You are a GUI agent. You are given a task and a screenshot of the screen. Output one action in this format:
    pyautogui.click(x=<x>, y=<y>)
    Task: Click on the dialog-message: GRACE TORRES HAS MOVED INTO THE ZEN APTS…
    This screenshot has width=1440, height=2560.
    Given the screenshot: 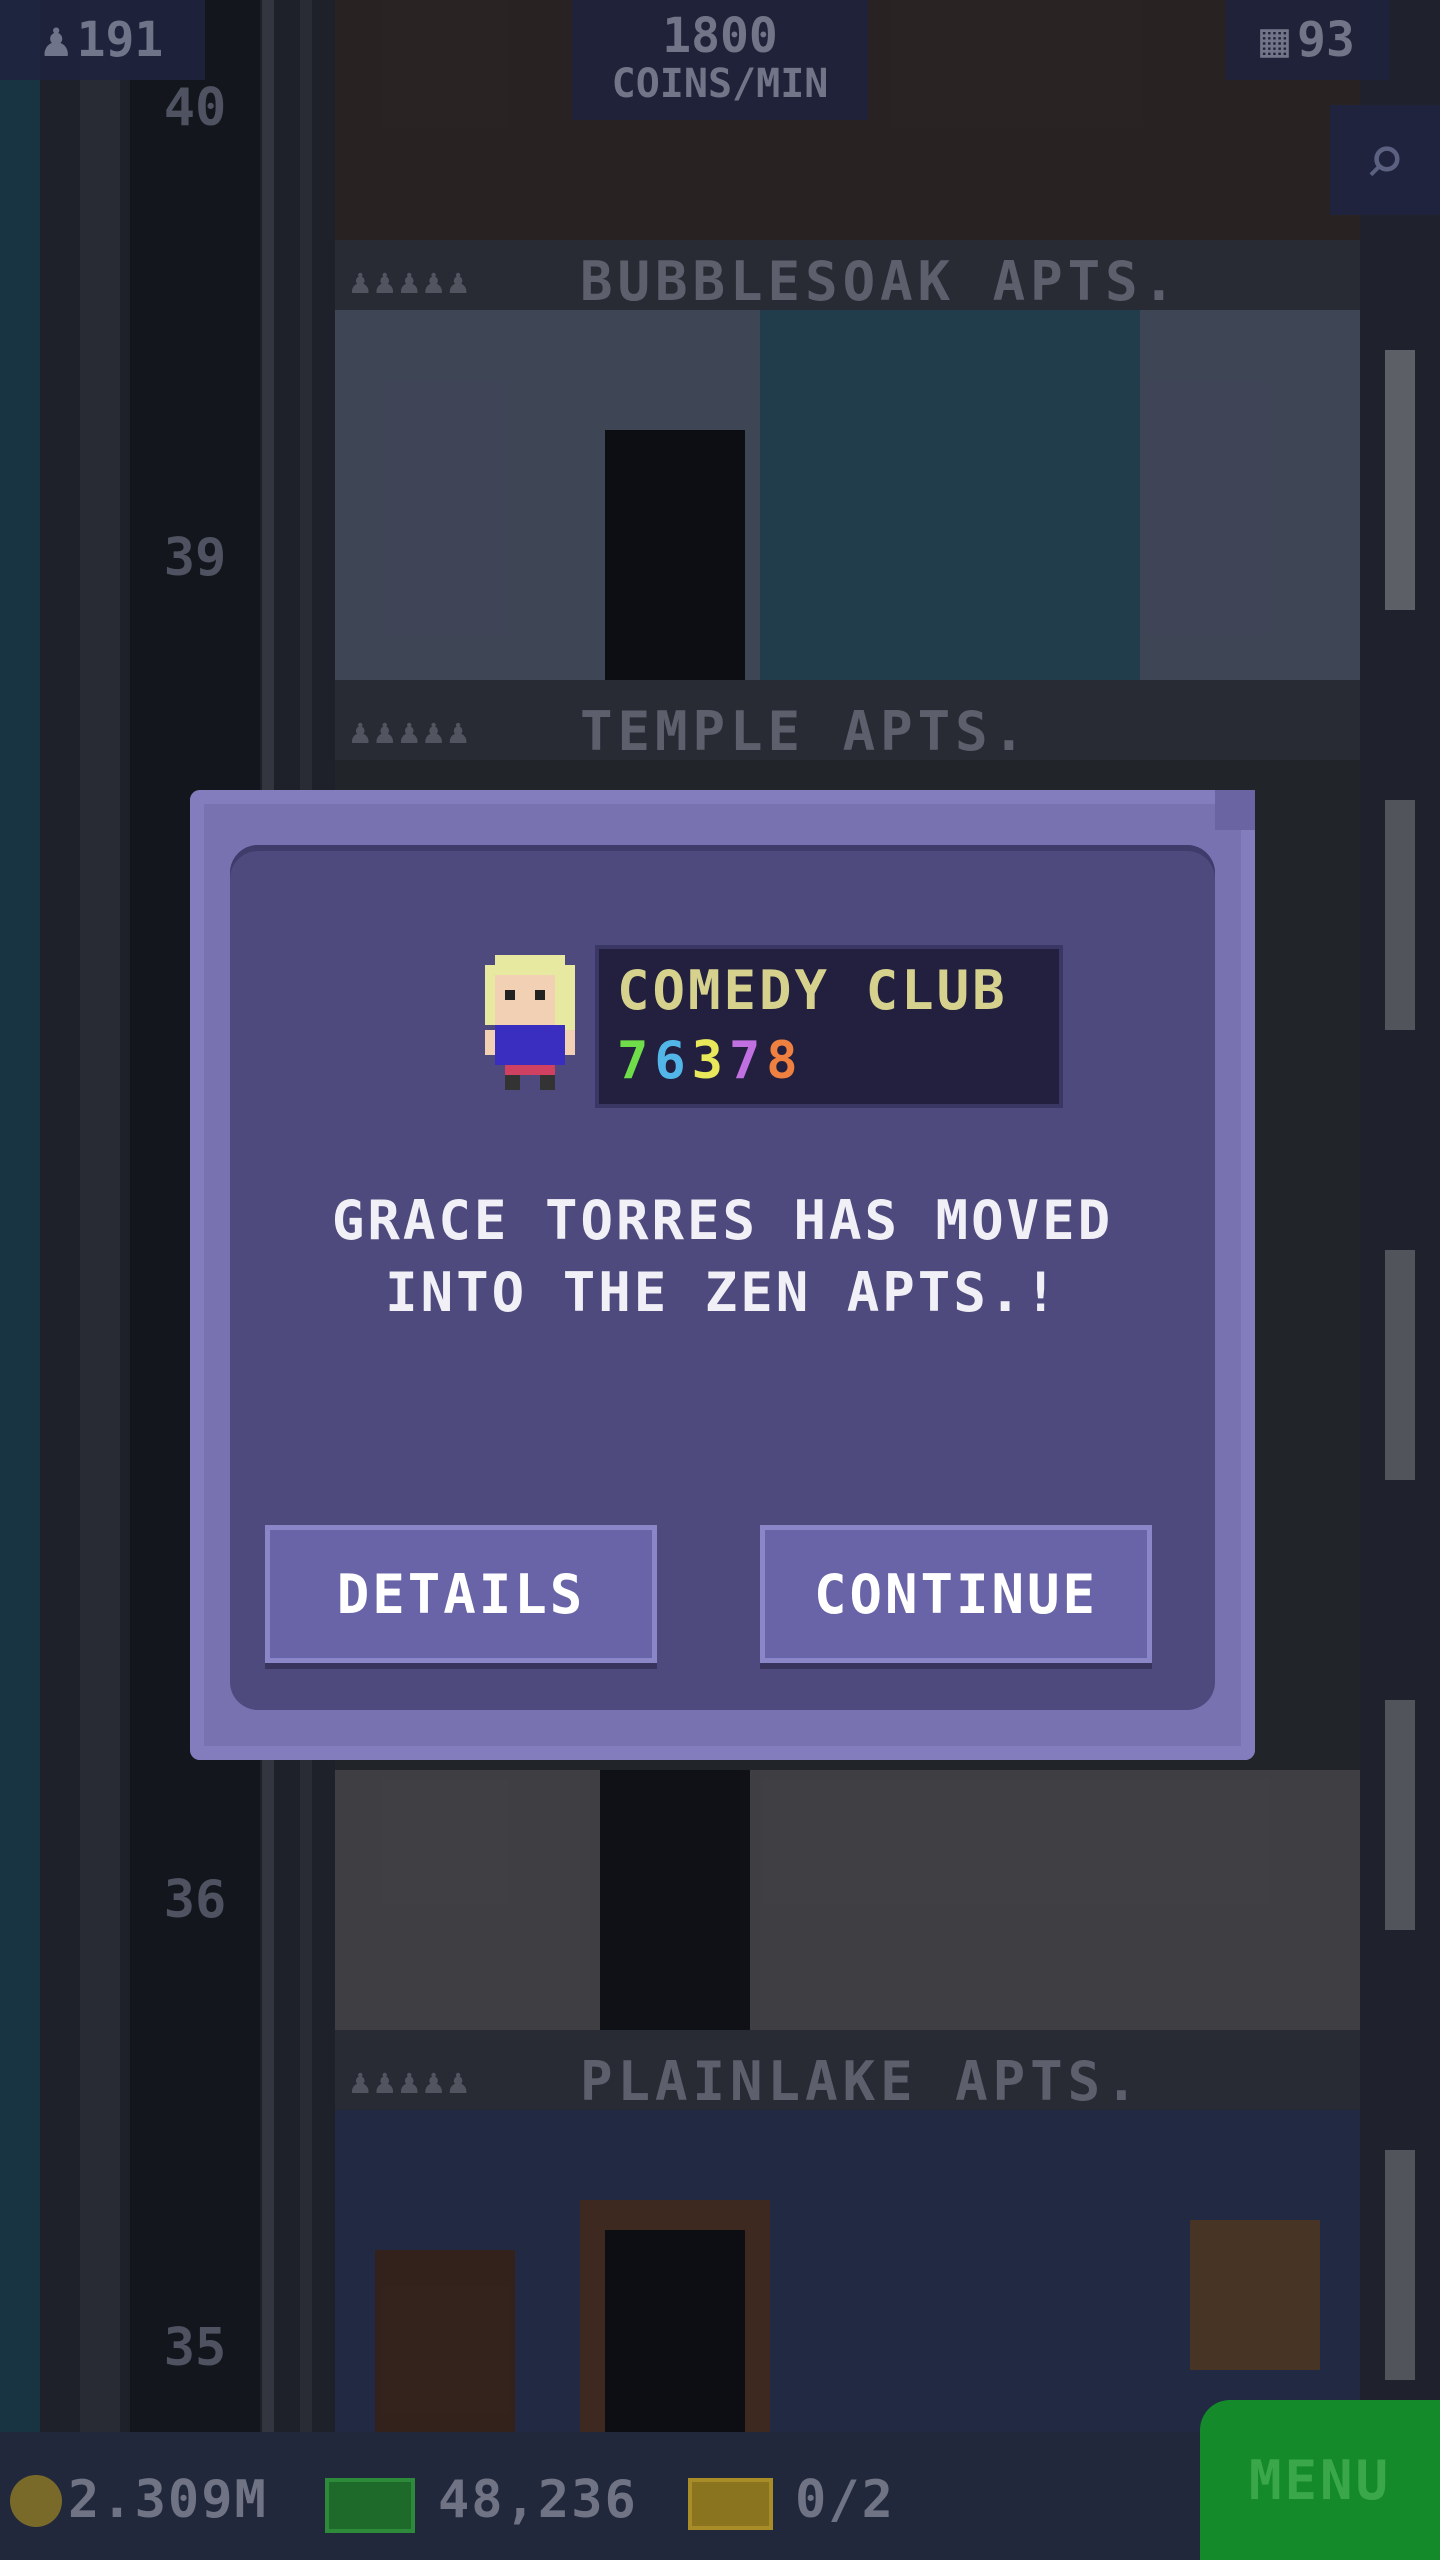 What is the action you would take?
    pyautogui.click(x=722, y=1257)
    